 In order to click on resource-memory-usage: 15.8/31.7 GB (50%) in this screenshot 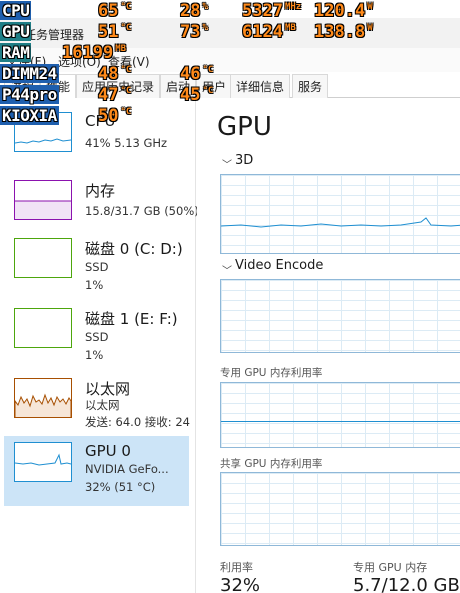, I will do `click(142, 211)`.